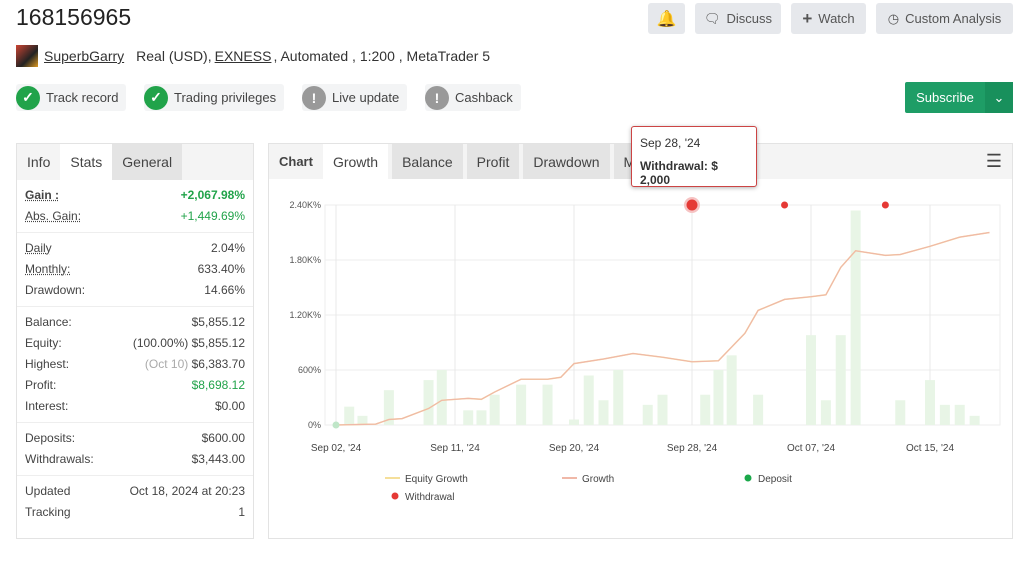 The image size is (1024, 565). What do you see at coordinates (692, 448) in the screenshot?
I see `x-tick-label: Sep 28, '24` at bounding box center [692, 448].